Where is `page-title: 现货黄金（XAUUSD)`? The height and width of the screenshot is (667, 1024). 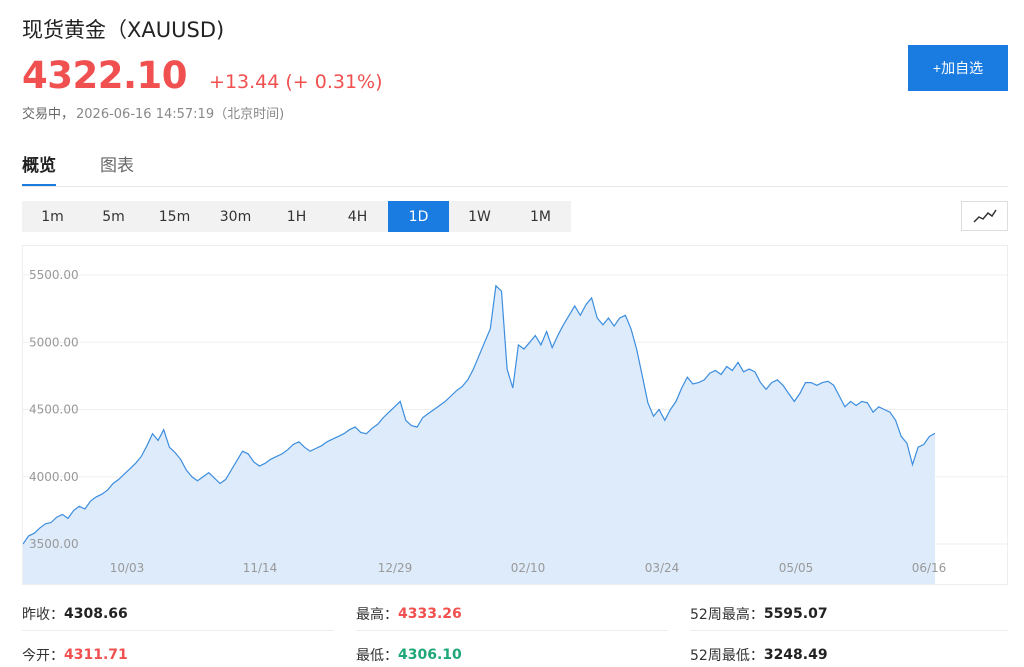 page-title: 现货黄金（XAUUSD) is located at coordinates (123, 30).